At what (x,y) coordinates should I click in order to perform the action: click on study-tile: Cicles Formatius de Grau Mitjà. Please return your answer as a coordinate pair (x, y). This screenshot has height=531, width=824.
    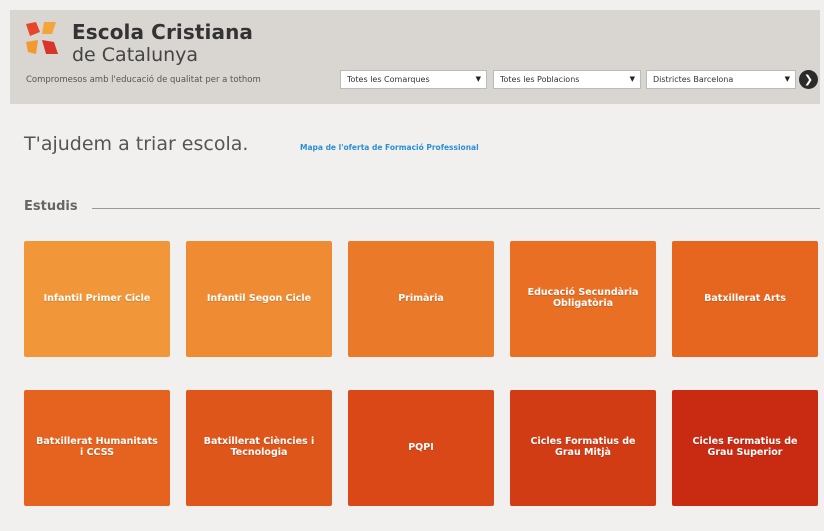
    Looking at the image, I should click on (583, 448).